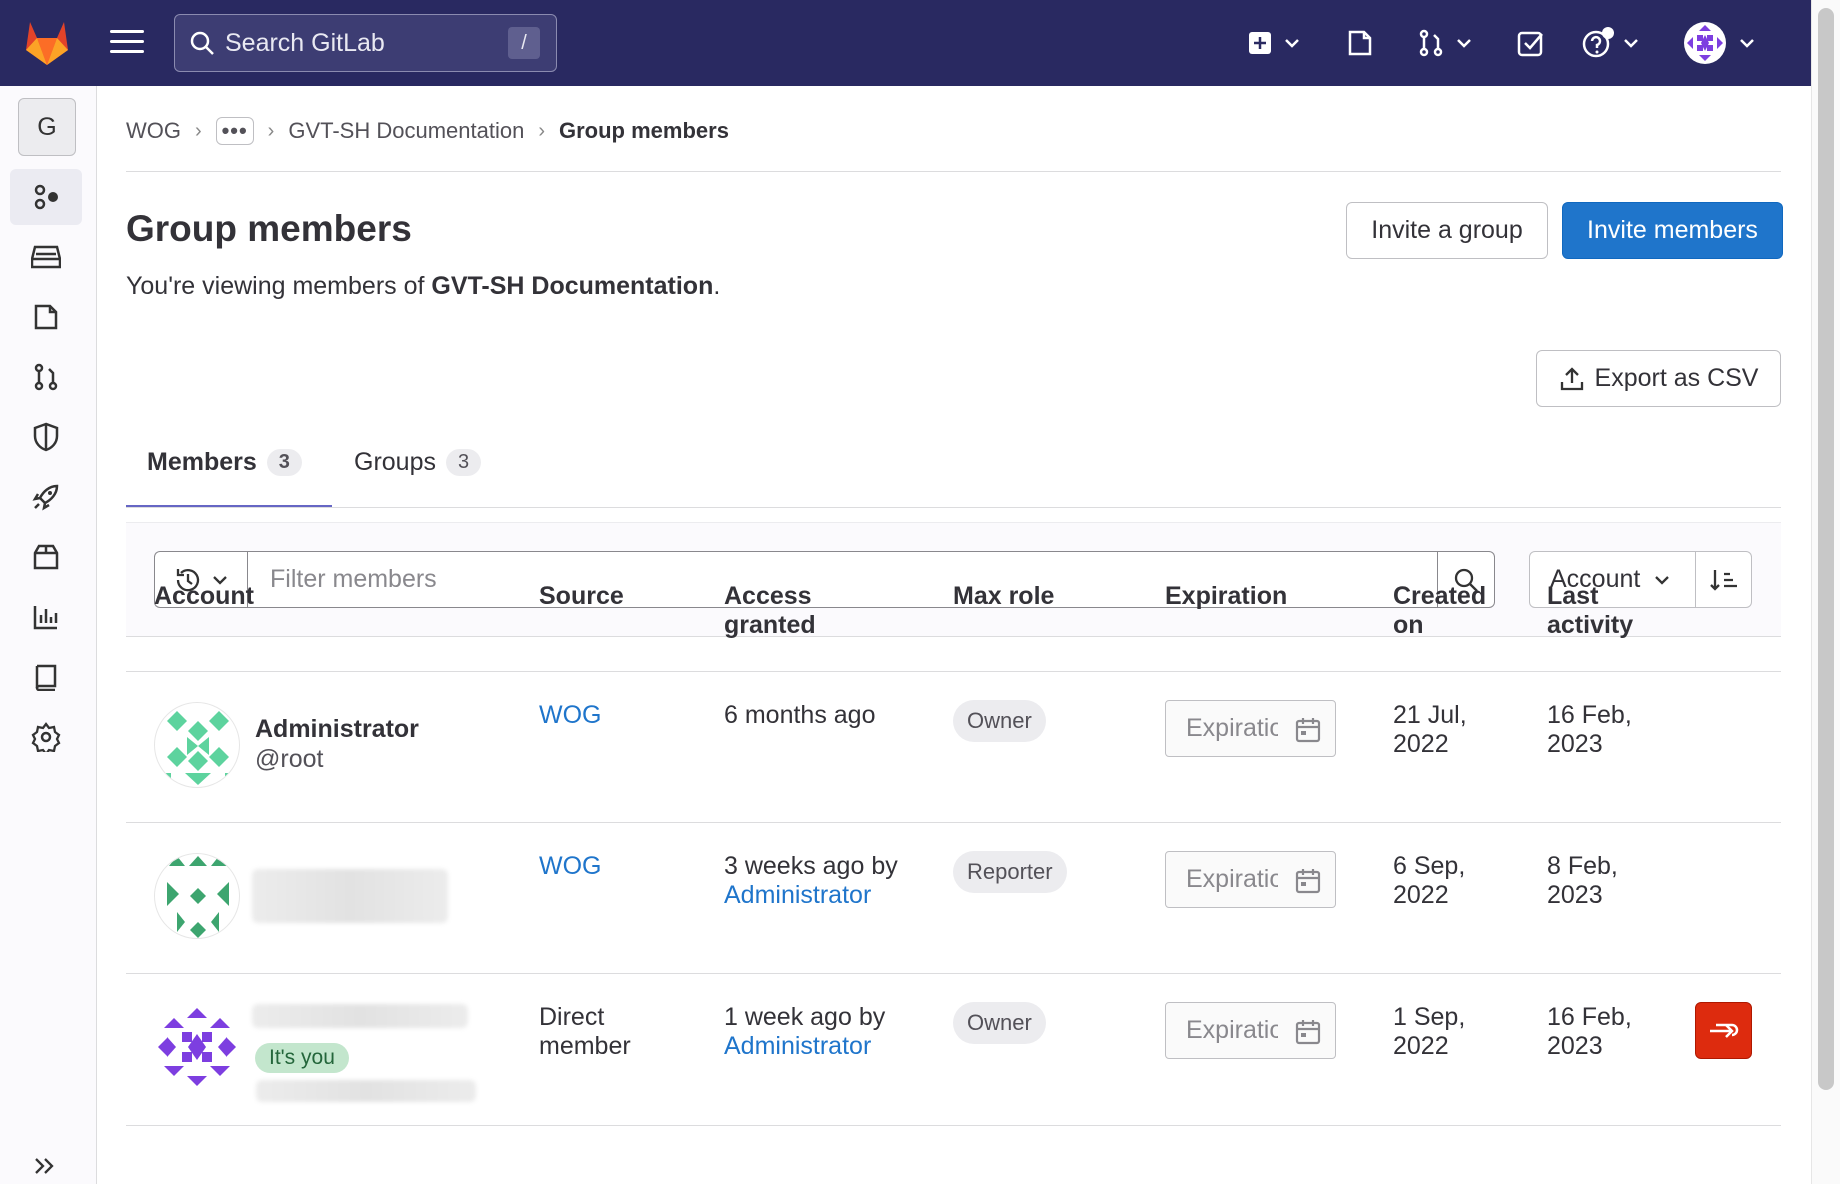 This screenshot has width=1840, height=1184. I want to click on its-you-badge: It's you, so click(302, 1058).